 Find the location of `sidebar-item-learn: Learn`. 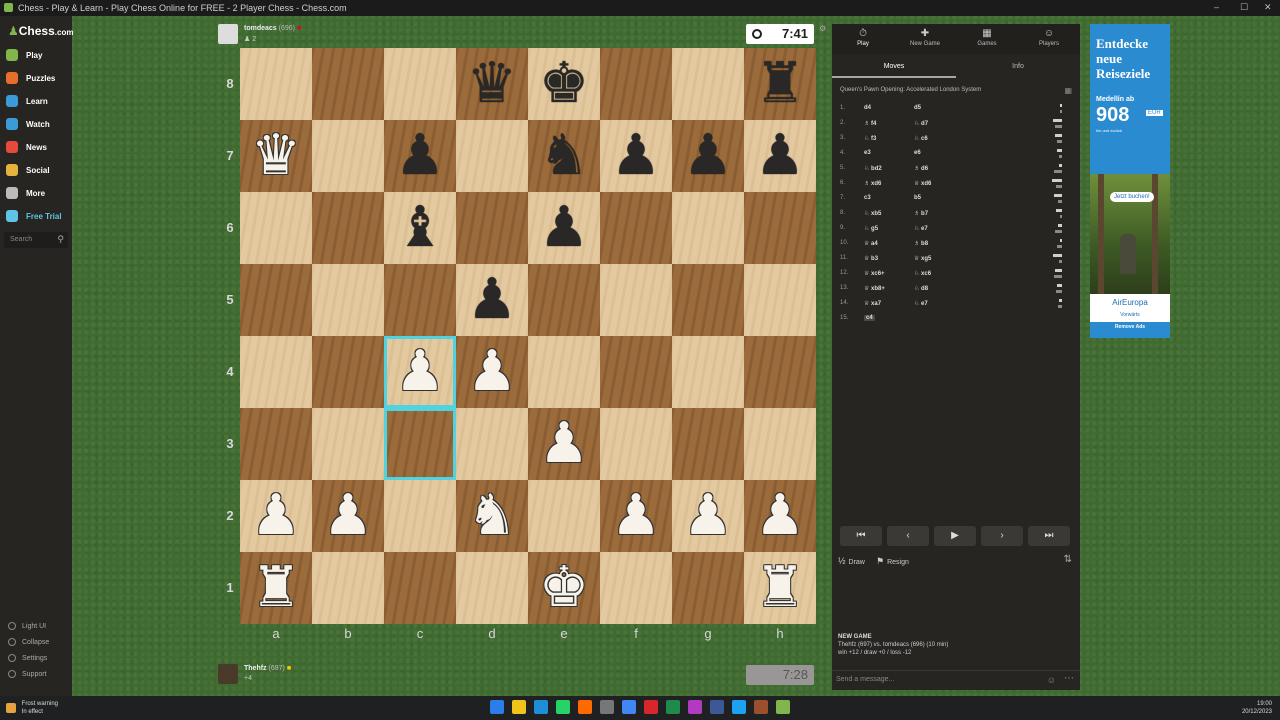

sidebar-item-learn: Learn is located at coordinates (27, 101).